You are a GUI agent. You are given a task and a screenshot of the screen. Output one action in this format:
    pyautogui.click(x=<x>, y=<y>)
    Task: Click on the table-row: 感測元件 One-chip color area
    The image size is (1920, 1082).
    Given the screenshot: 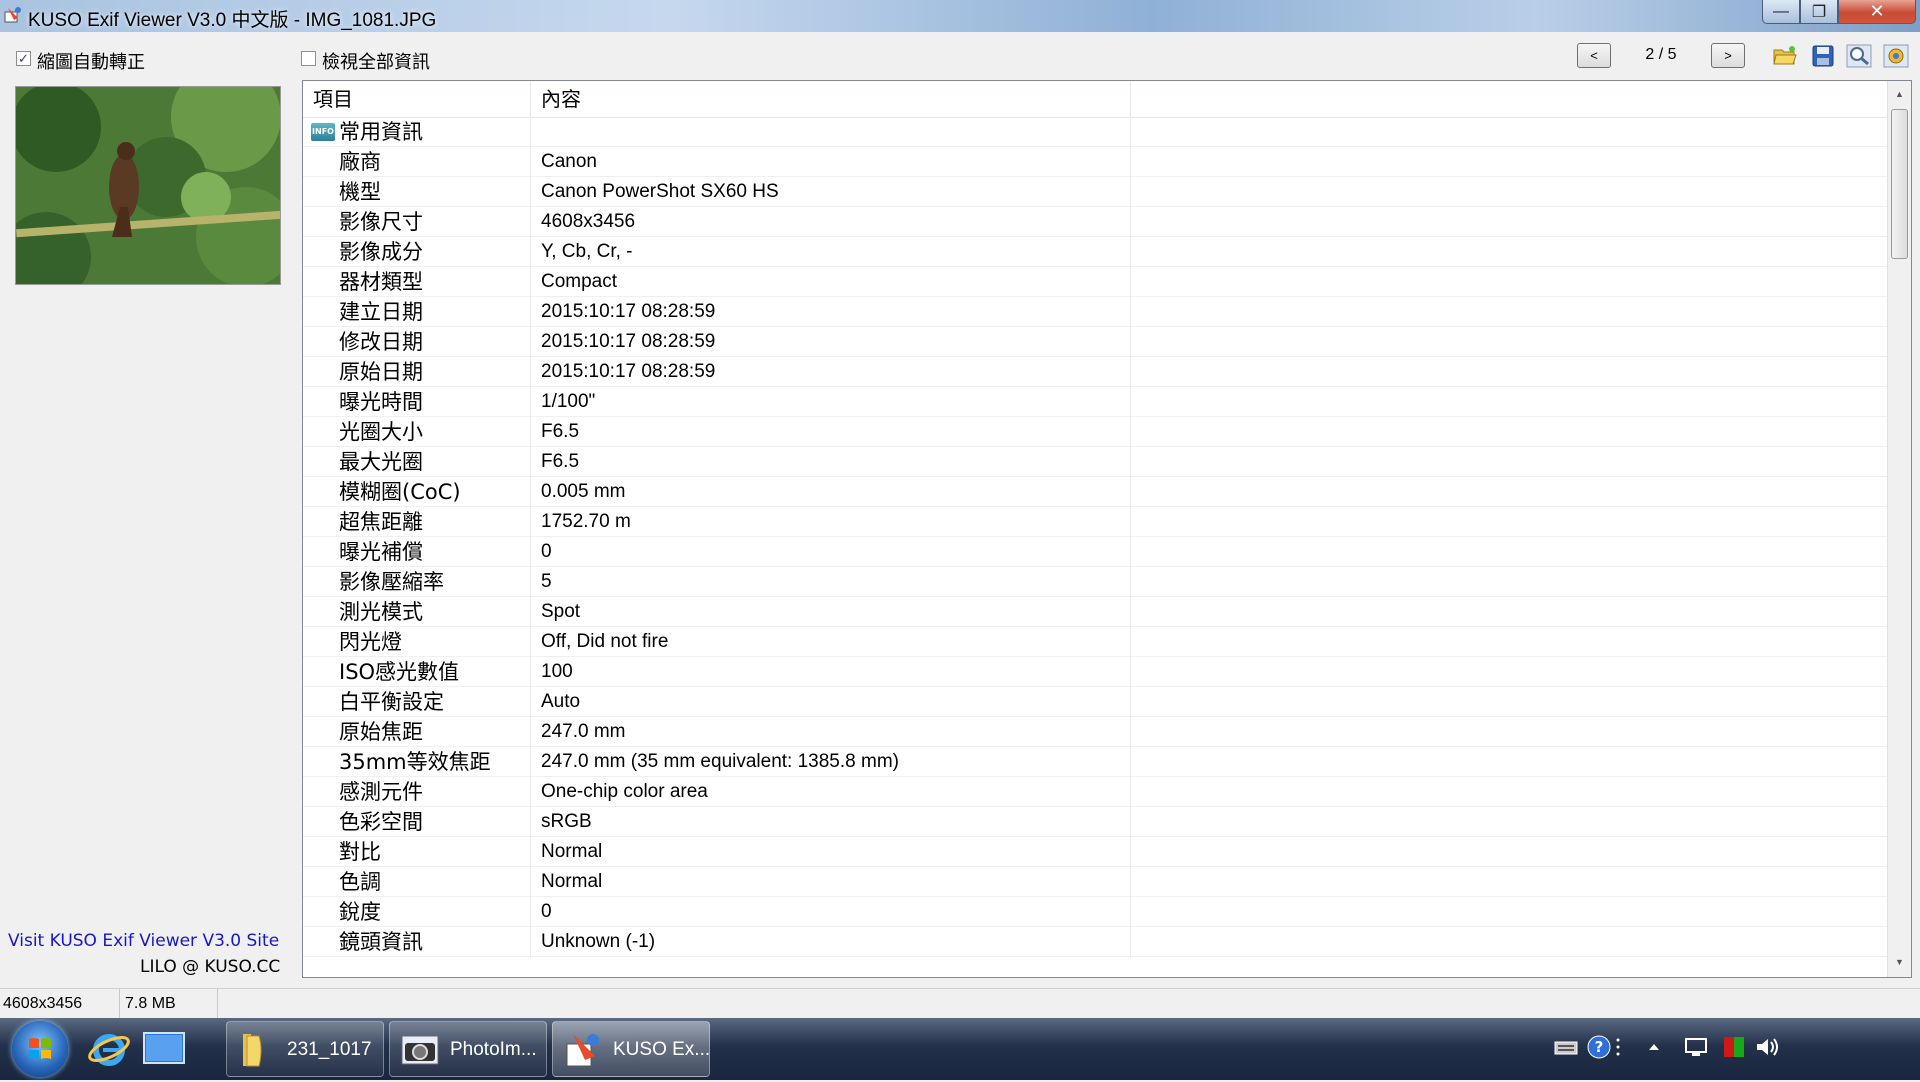 What is the action you would take?
    pyautogui.click(x=1095, y=792)
    